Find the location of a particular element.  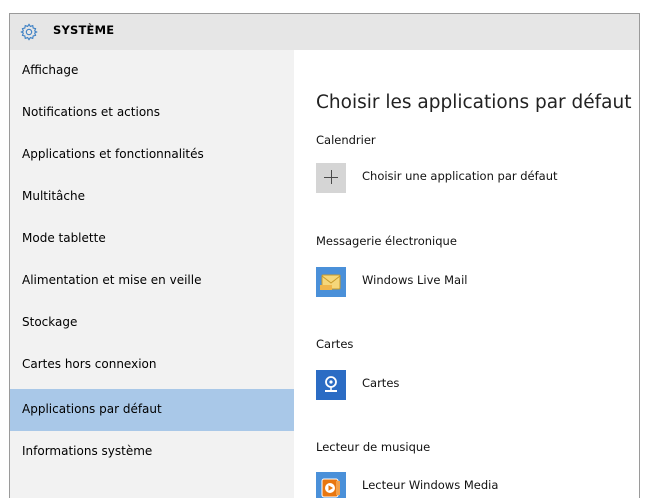

app-name: Lecteur Windows Media is located at coordinates (430, 485).